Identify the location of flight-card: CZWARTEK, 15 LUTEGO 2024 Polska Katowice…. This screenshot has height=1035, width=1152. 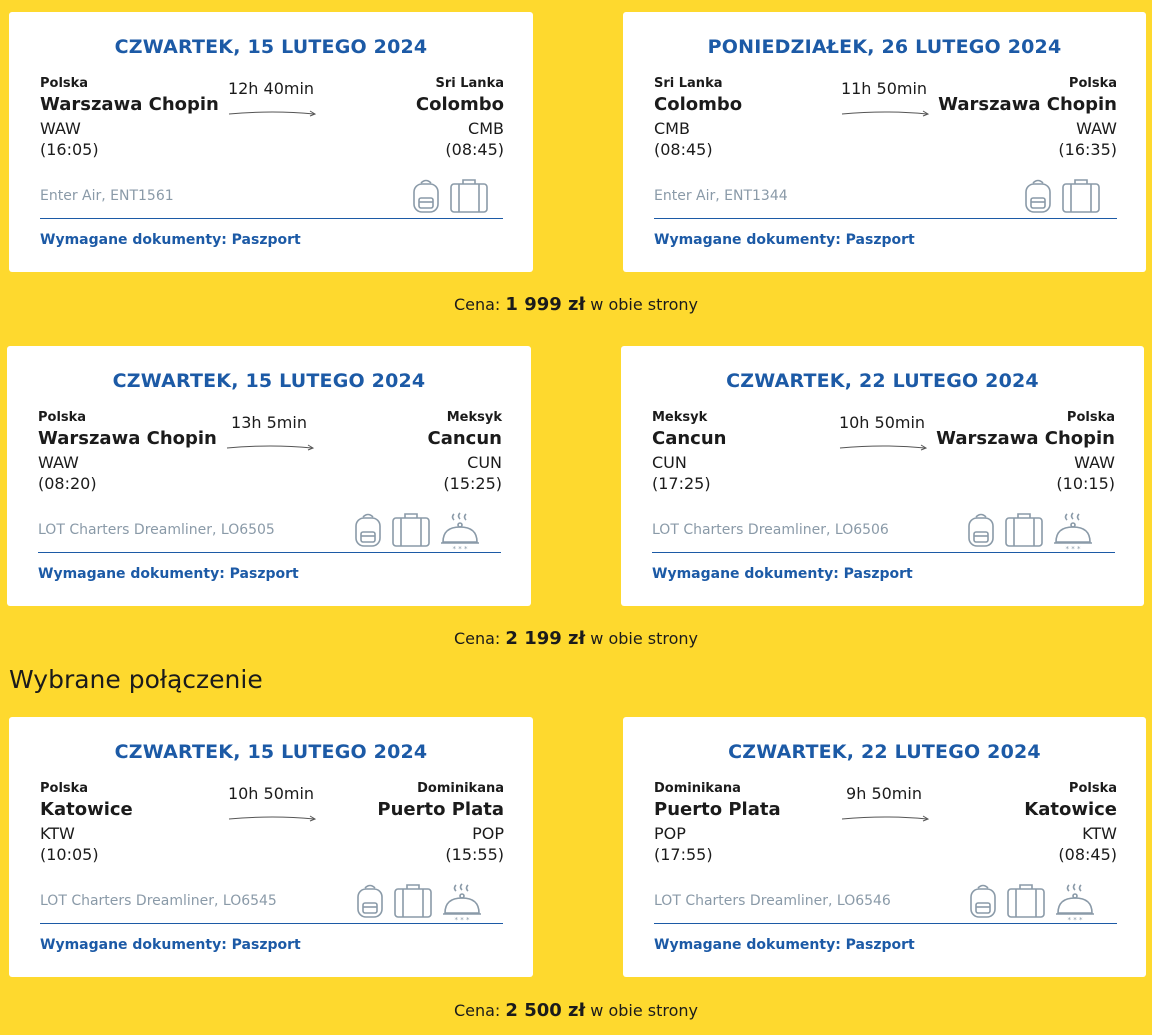
(271, 847).